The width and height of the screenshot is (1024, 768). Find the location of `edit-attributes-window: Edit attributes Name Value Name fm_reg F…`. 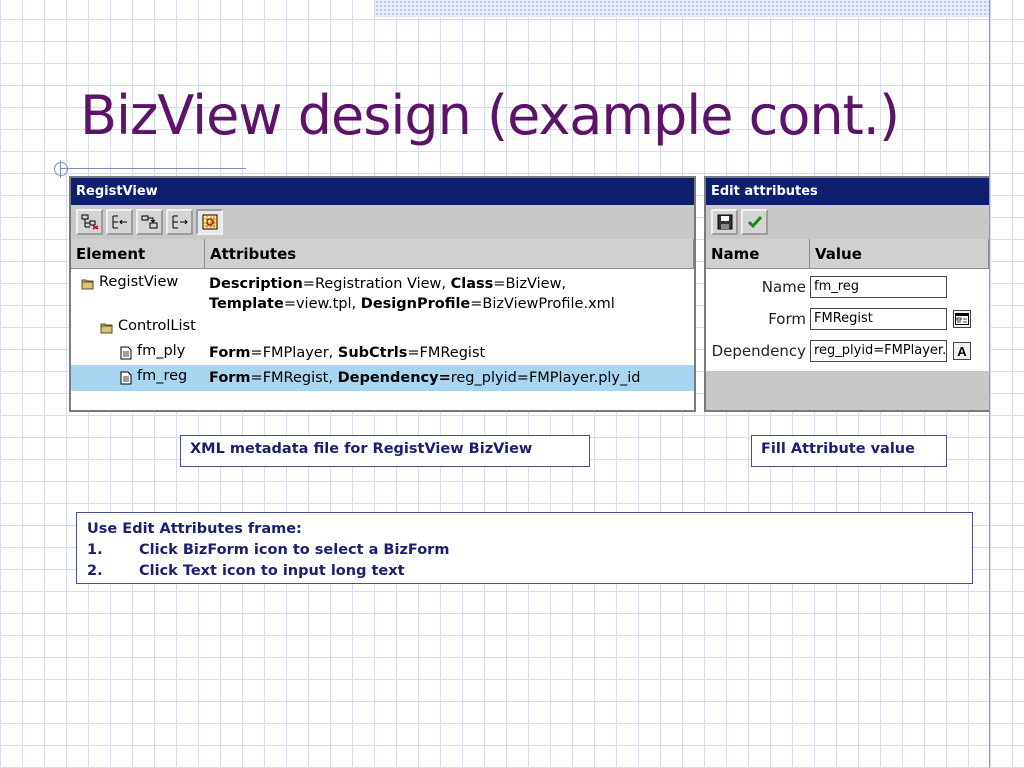

edit-attributes-window: Edit attributes Name Value Name fm_reg F… is located at coordinates (846, 294).